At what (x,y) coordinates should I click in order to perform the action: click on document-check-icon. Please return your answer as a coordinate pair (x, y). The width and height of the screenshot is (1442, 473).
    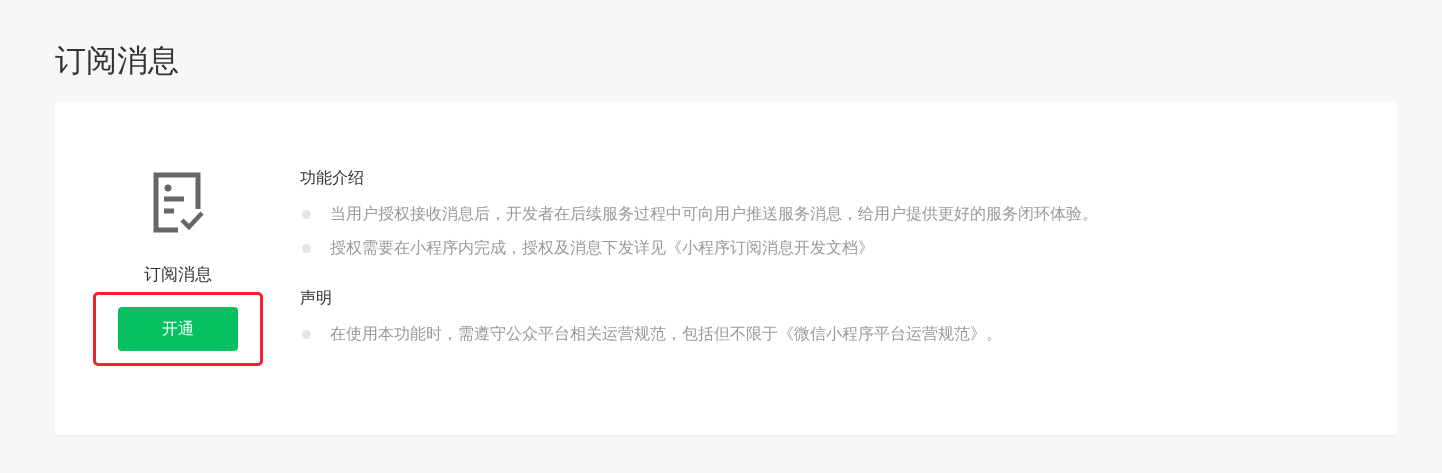
    Looking at the image, I should click on (178, 203).